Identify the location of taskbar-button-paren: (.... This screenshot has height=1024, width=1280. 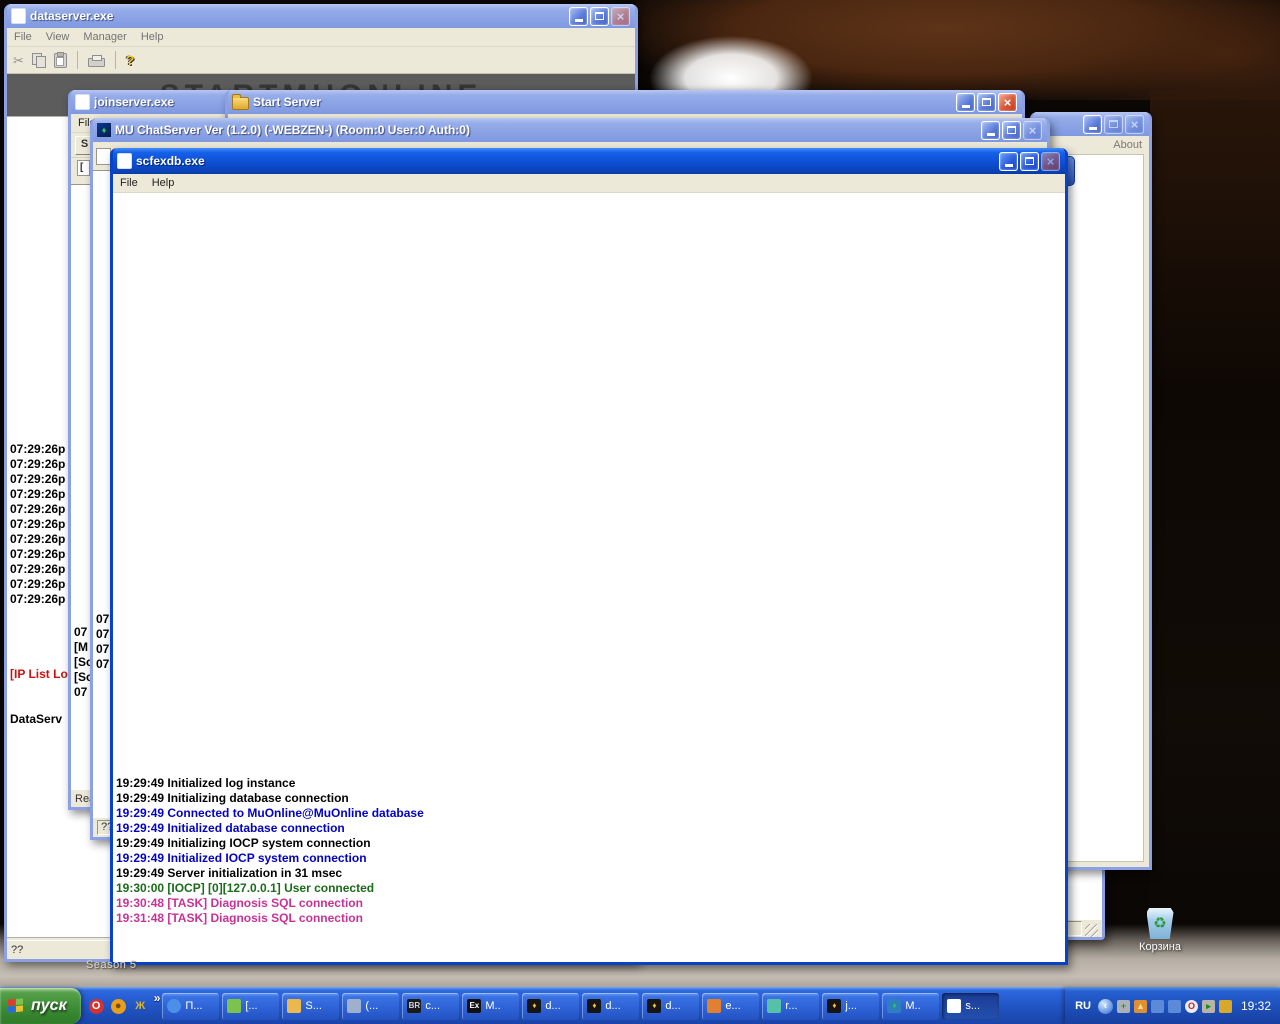
(371, 1006).